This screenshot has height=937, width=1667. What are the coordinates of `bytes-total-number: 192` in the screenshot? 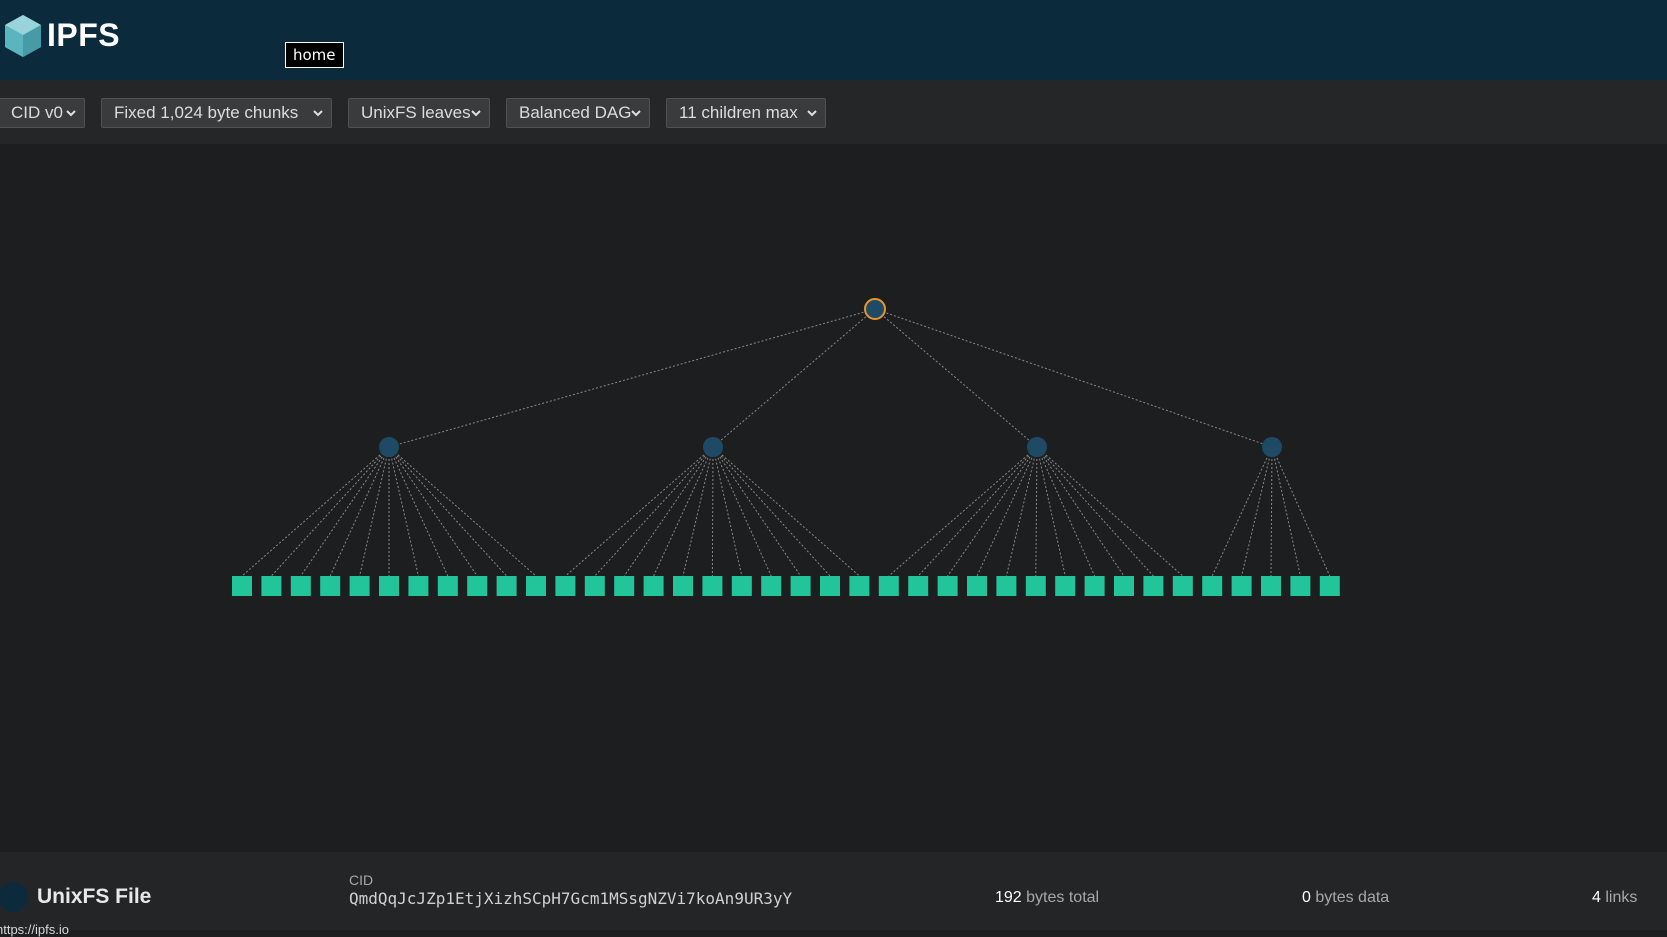 It's located at (1008, 897).